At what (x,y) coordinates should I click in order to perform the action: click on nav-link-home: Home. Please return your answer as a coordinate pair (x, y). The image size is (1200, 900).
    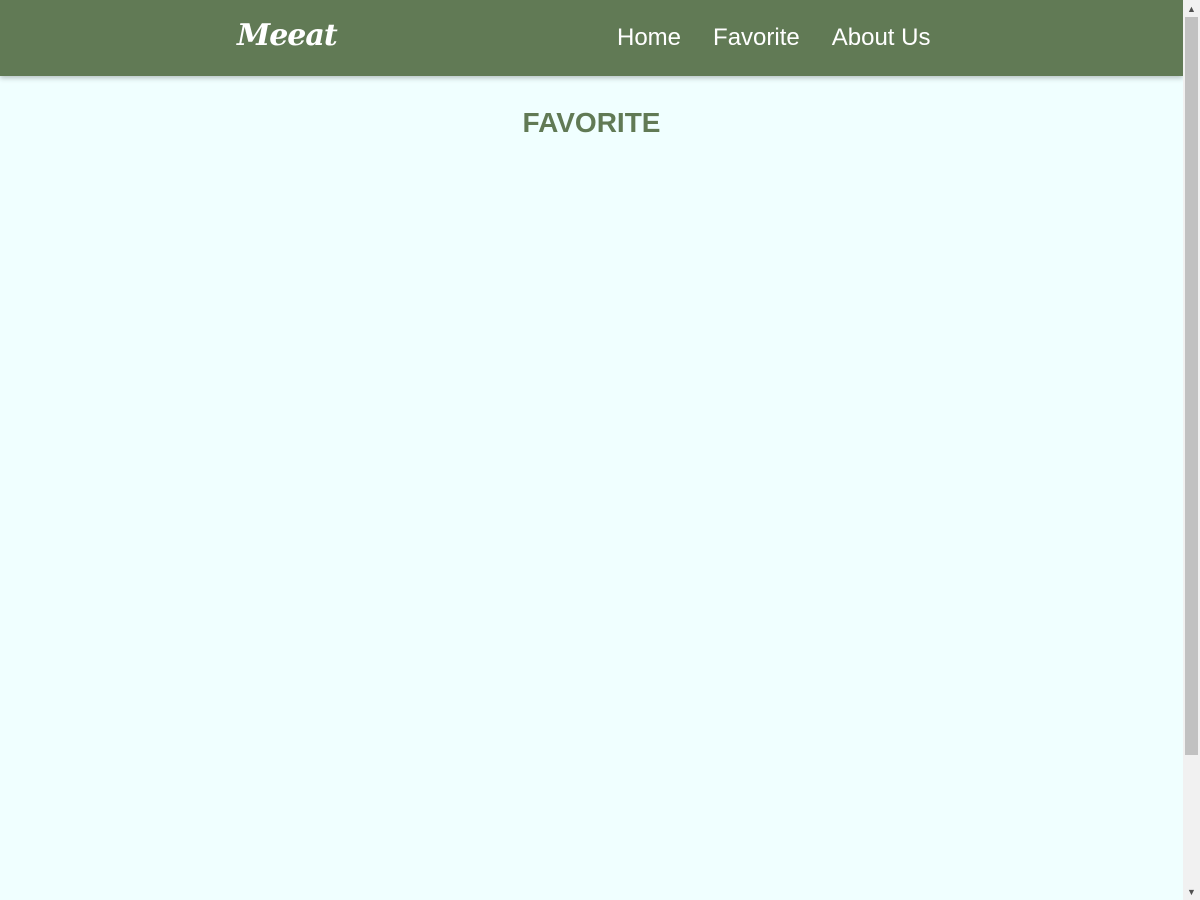
    Looking at the image, I should click on (649, 38).